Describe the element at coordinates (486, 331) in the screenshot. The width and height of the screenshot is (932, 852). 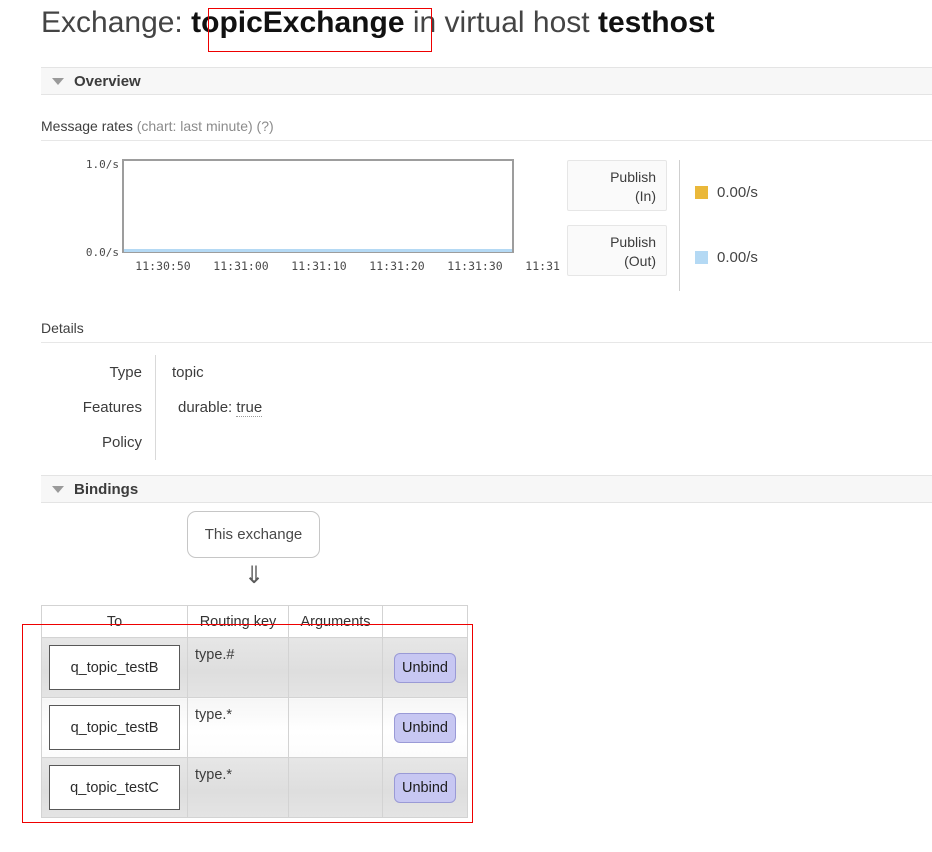
I see `details-heading: Details` at that location.